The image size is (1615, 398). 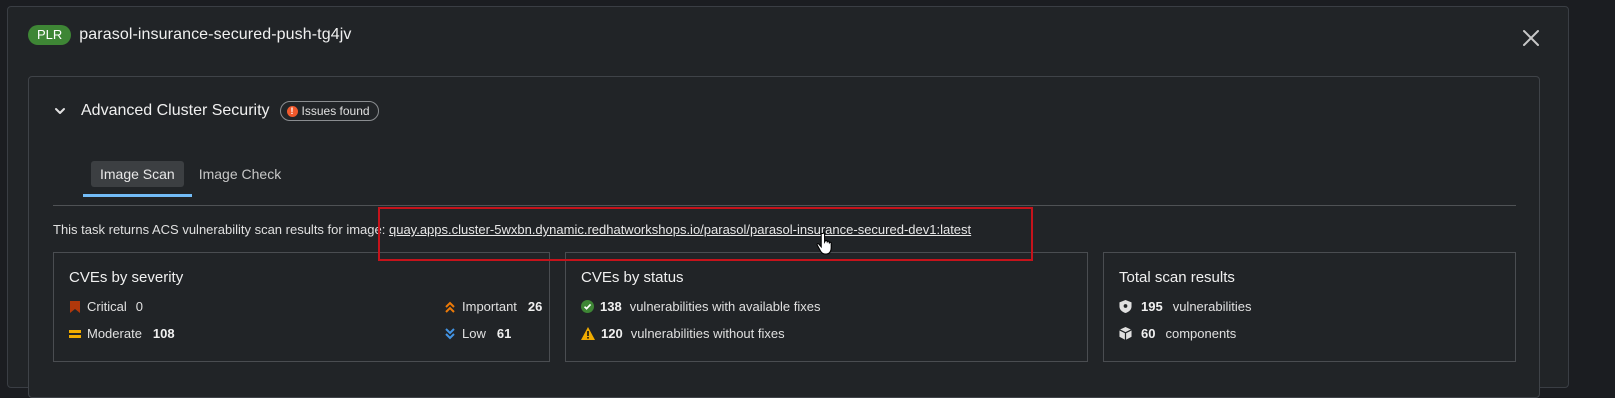 I want to click on critical-row: Critical 0, so click(x=106, y=306).